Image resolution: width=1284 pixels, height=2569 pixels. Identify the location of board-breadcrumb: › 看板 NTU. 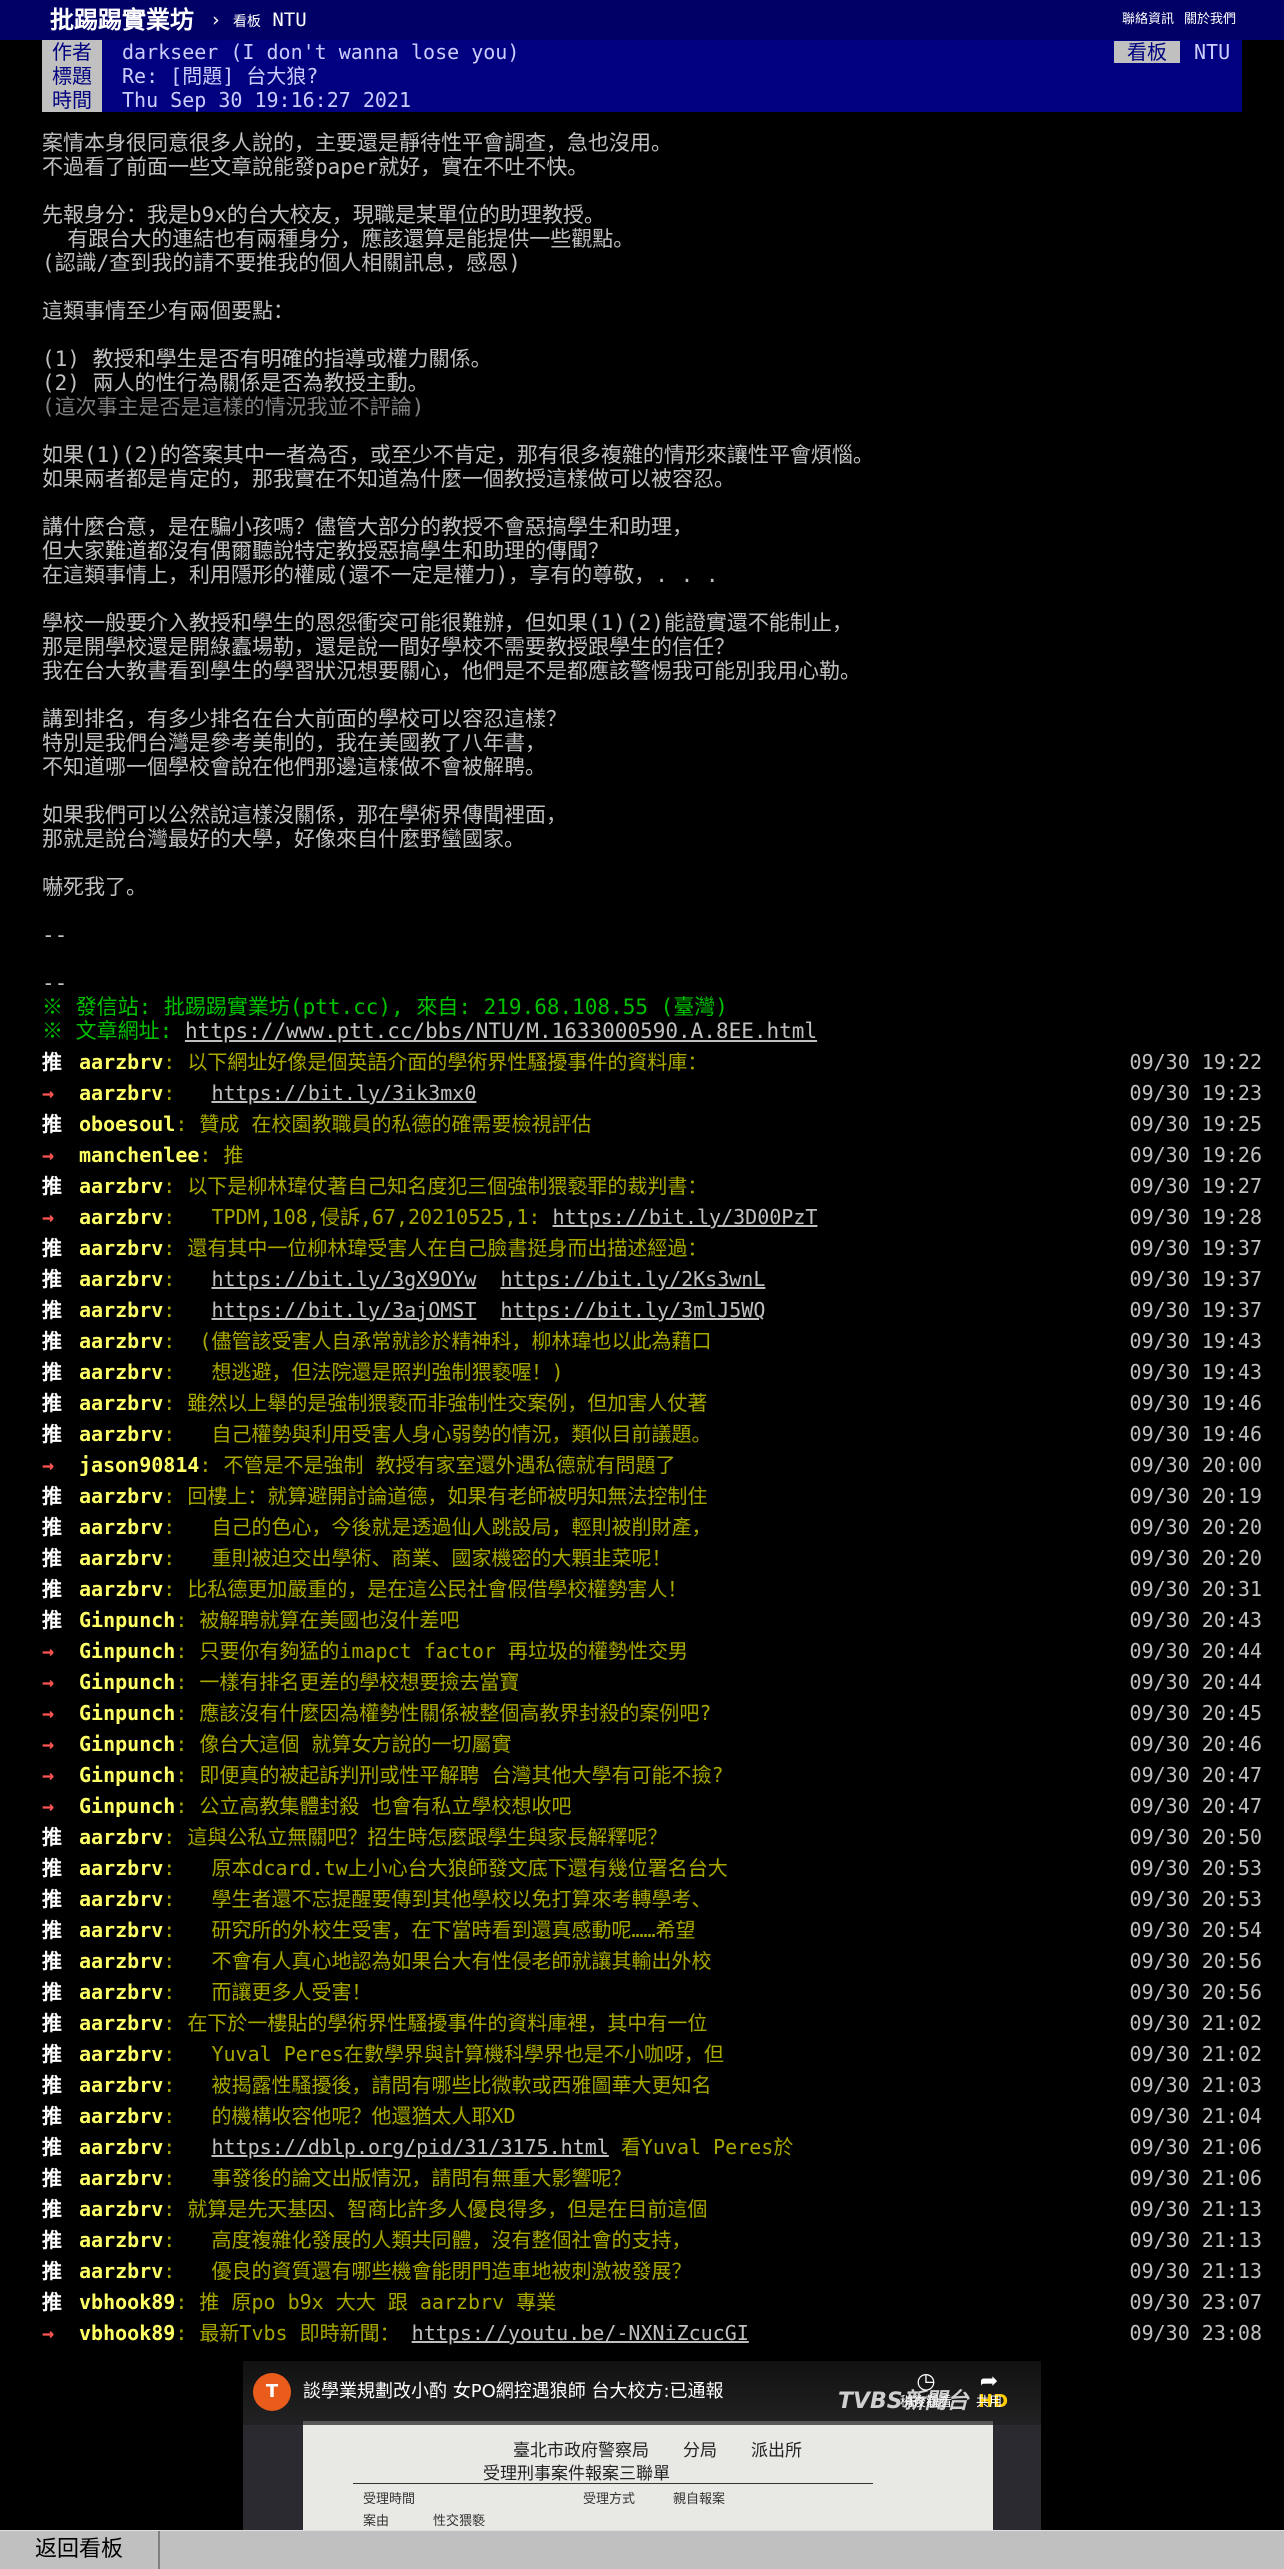
(258, 21).